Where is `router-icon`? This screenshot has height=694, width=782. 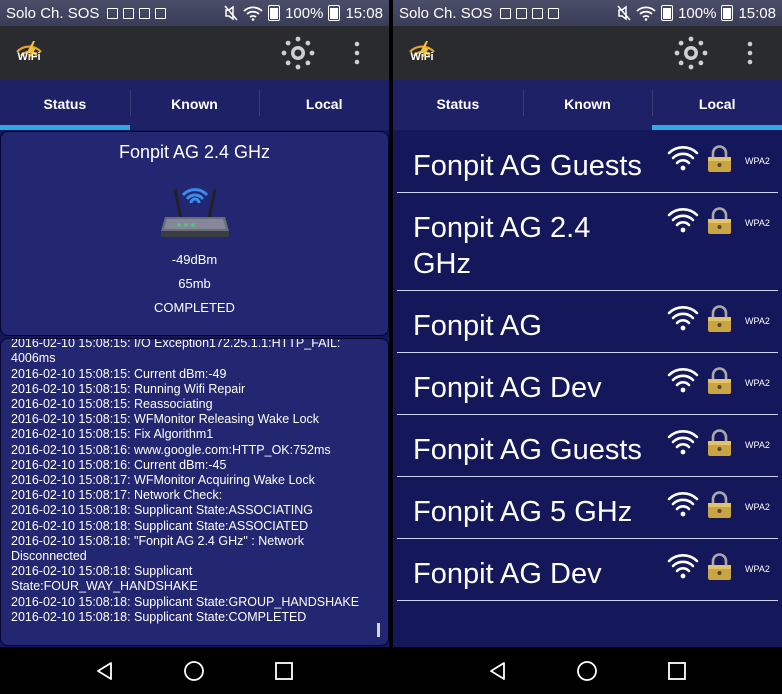
router-icon is located at coordinates (194, 212).